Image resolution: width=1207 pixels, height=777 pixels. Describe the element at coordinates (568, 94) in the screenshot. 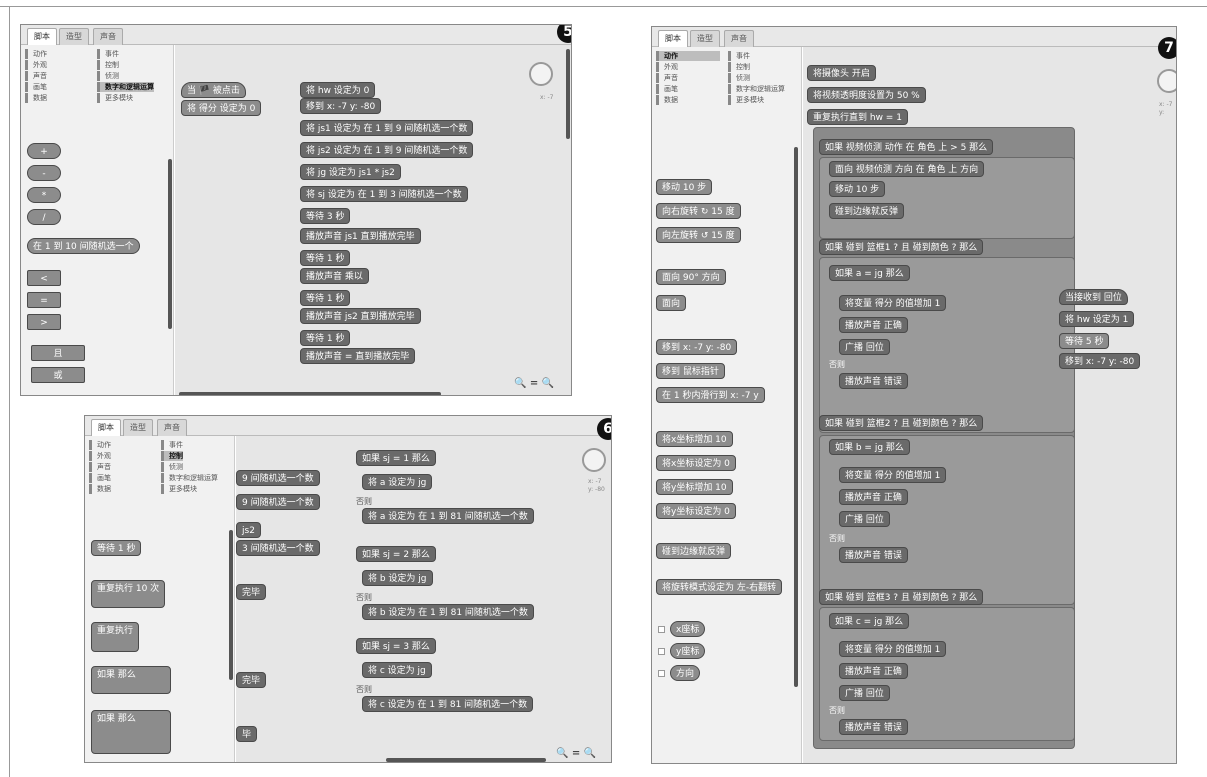

I see `script-vscroll` at that location.